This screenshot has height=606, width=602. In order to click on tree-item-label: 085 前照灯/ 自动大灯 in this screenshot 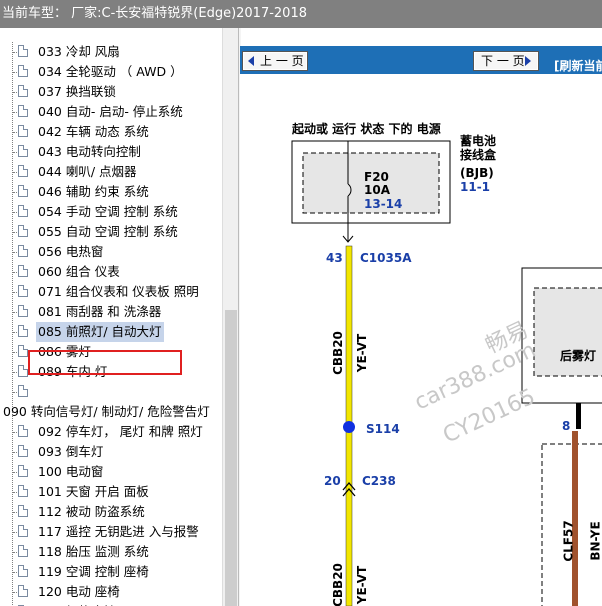, I will do `click(100, 332)`.